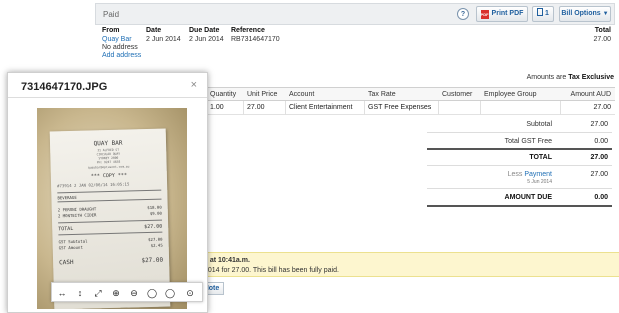 Image resolution: width=619 pixels, height=313 pixels. What do you see at coordinates (591, 77) in the screenshot?
I see `tax-mode-value: Tax Exclusive` at bounding box center [591, 77].